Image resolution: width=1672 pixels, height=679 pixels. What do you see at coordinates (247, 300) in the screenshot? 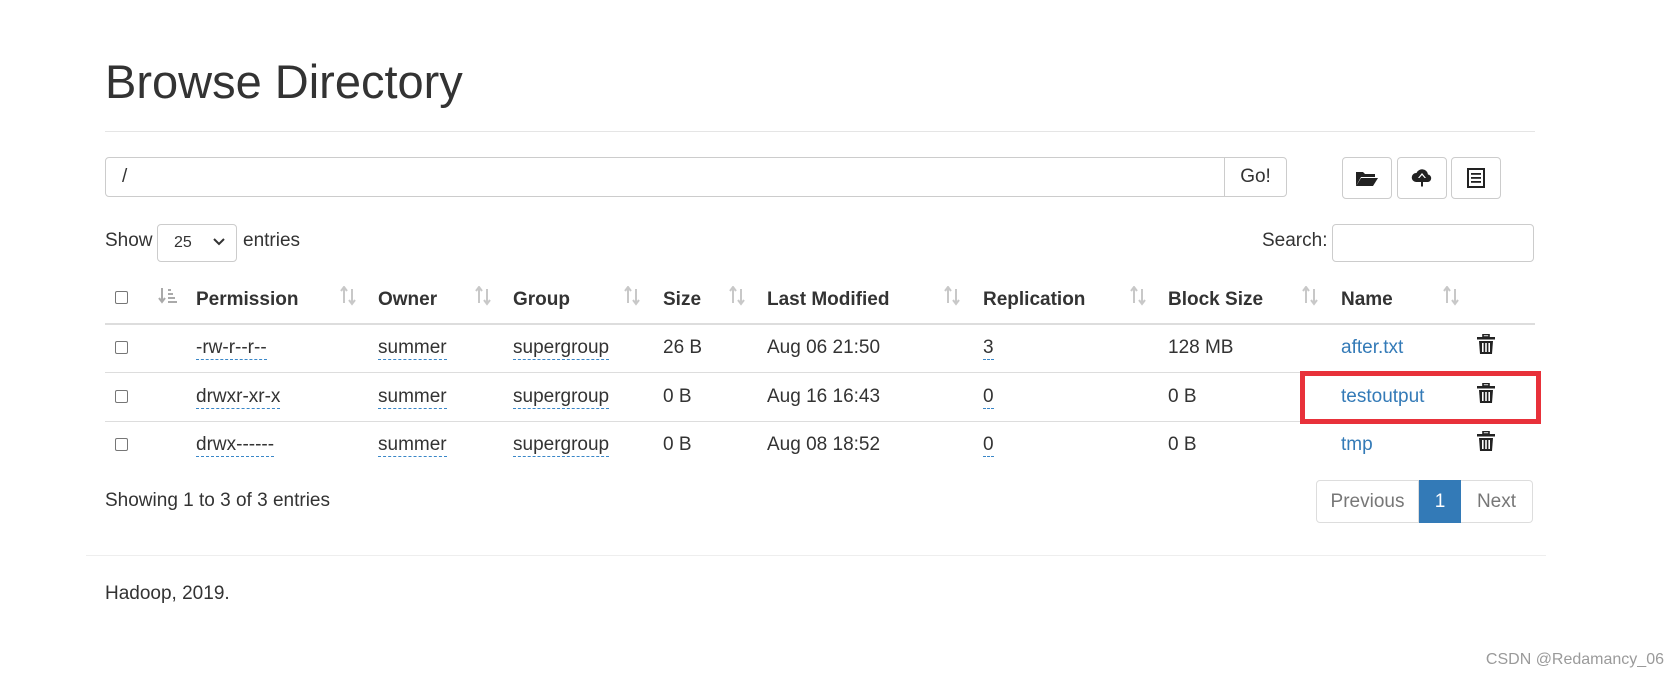
I see `header-permission: Permission` at bounding box center [247, 300].